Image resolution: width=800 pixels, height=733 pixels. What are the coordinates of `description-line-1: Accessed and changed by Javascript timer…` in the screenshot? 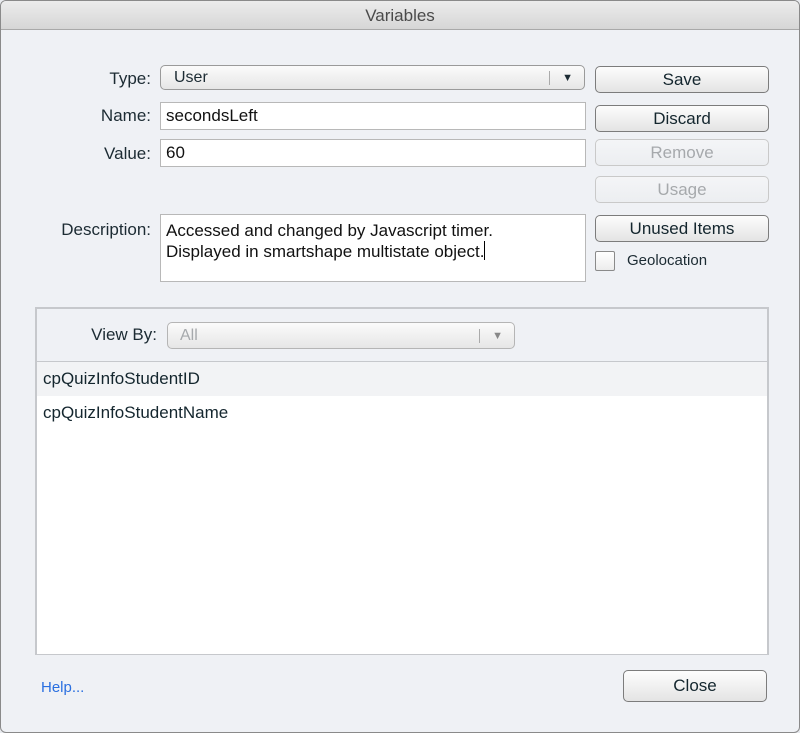 It's located at (329, 230).